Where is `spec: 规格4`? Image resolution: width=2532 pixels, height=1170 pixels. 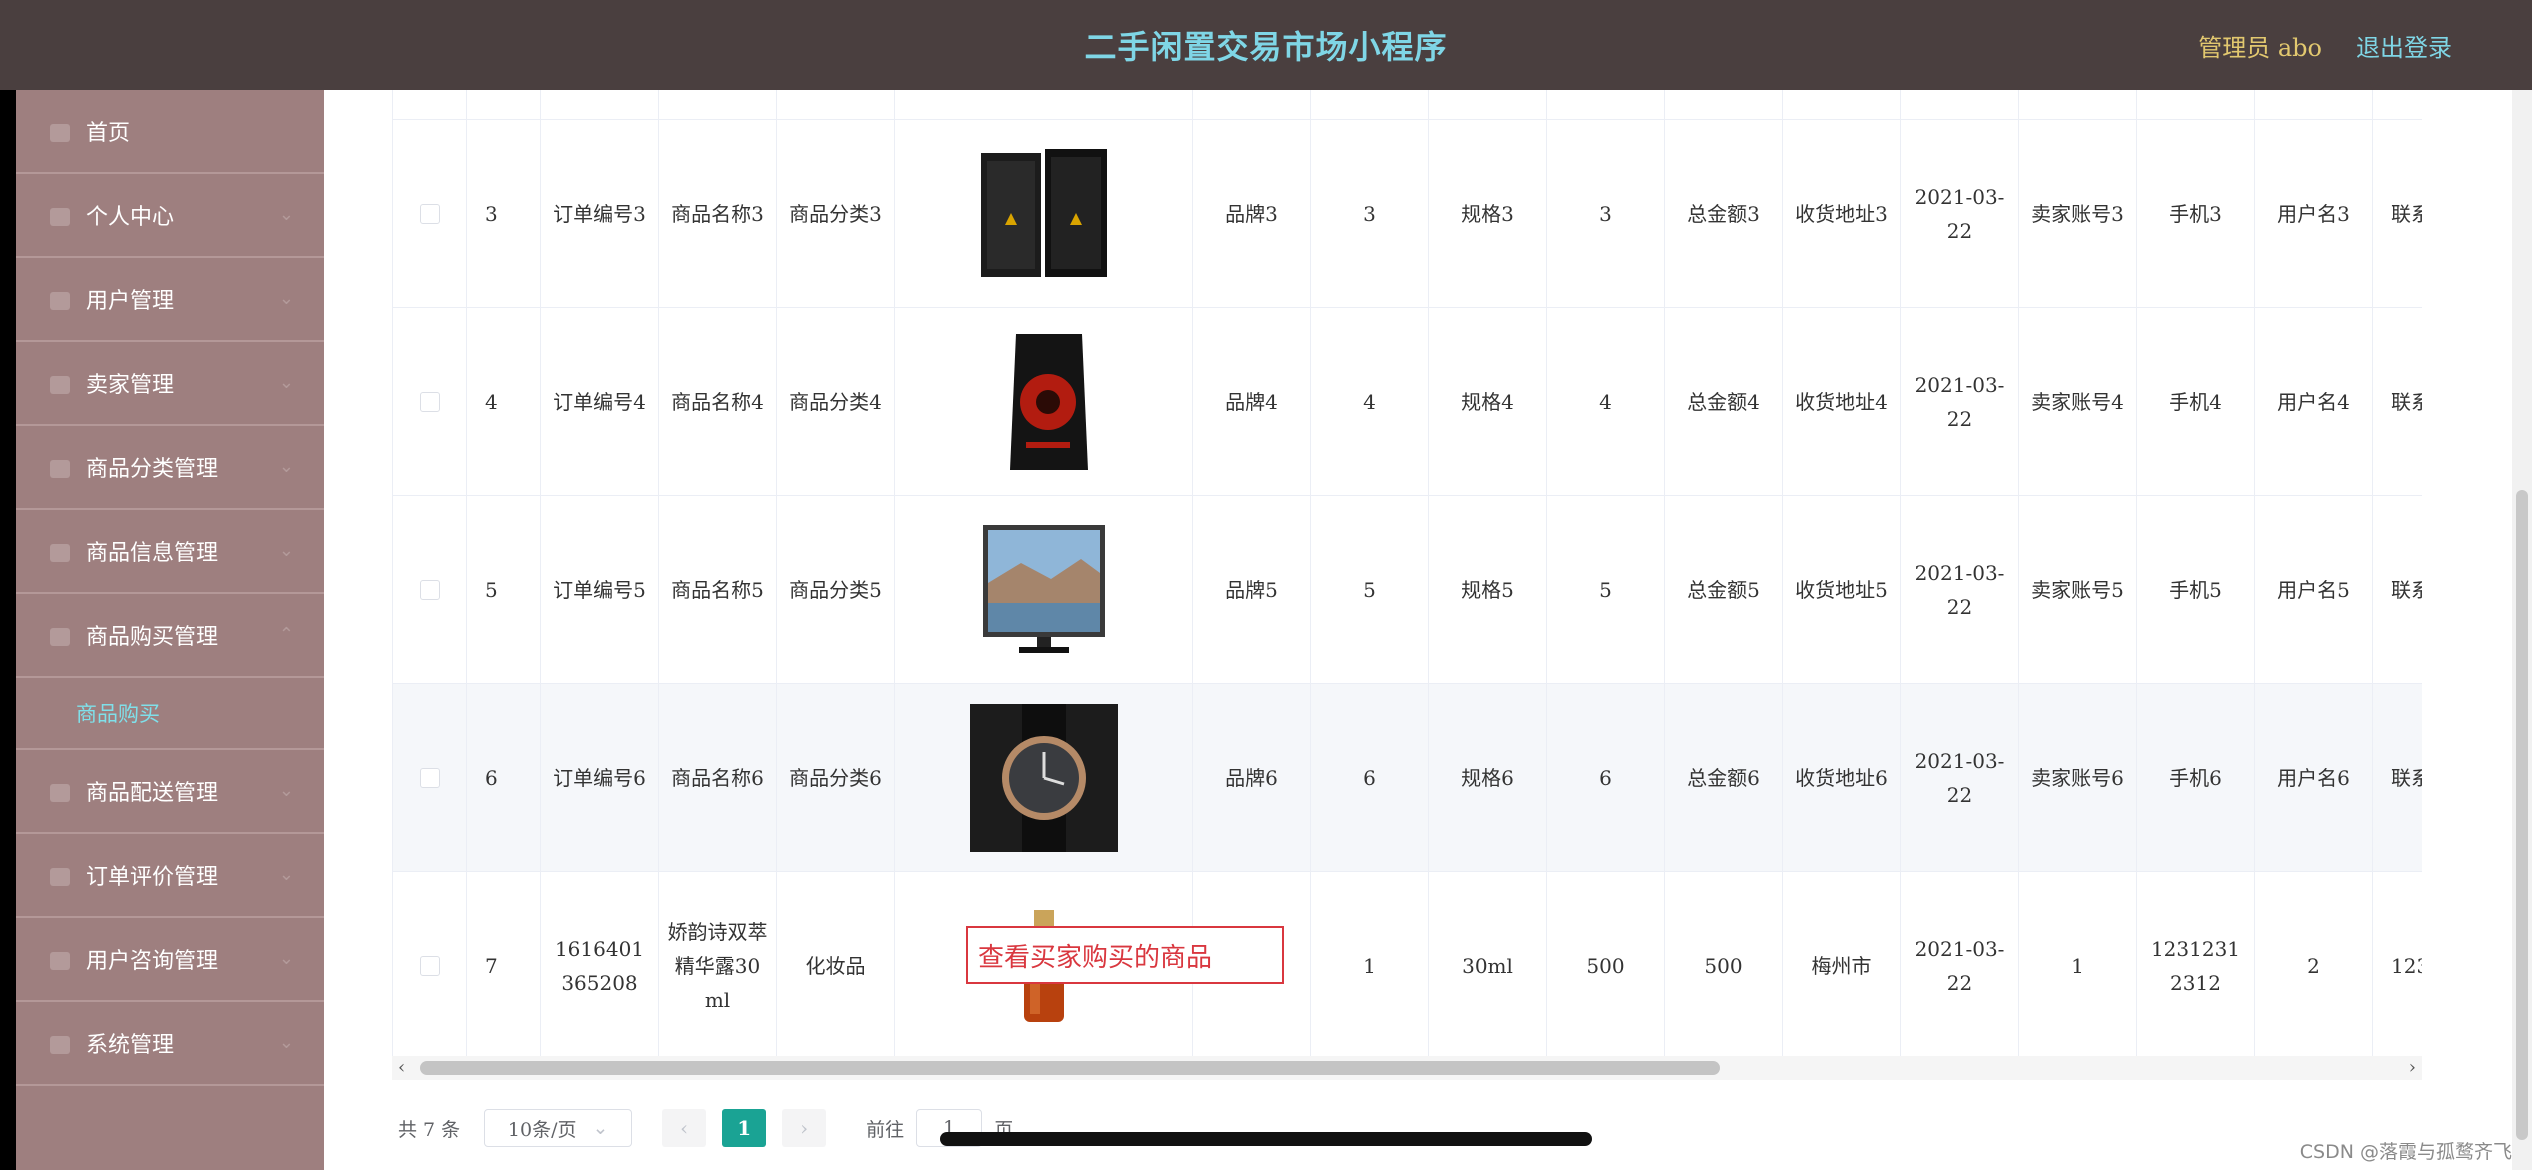
spec: 规格4 is located at coordinates (1488, 401).